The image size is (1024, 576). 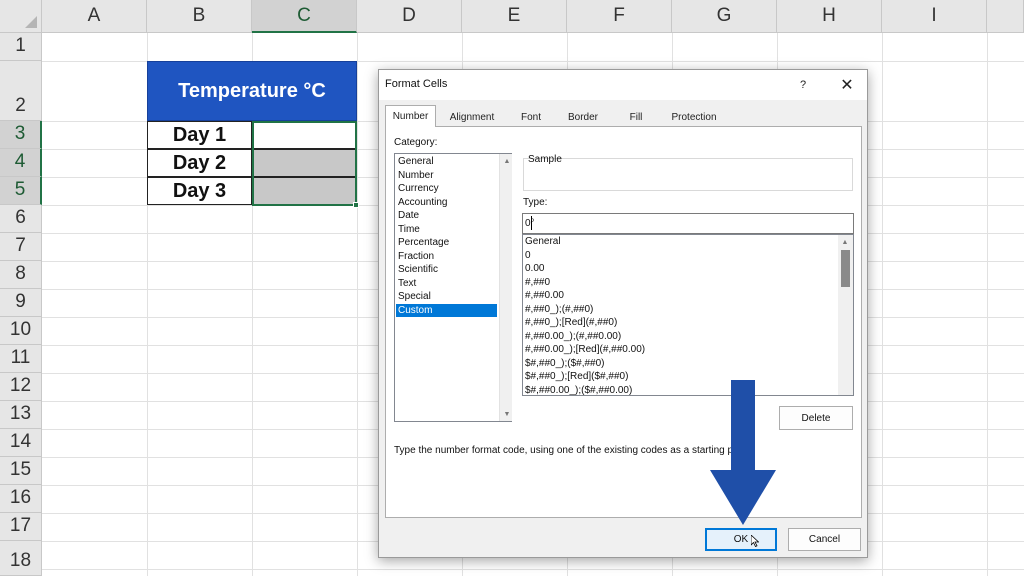 What do you see at coordinates (21, 303) in the screenshot?
I see `row-header-9: 9` at bounding box center [21, 303].